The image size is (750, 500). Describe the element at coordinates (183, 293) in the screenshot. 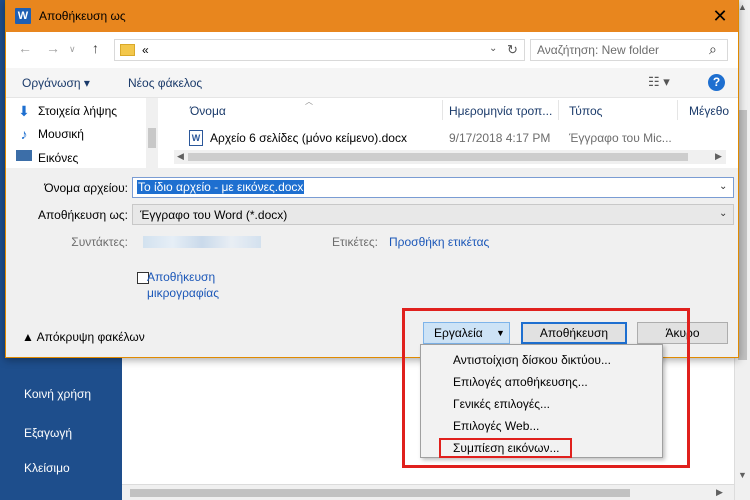

I see `save-thumbnail-label-line2: μικρογραφίας` at that location.